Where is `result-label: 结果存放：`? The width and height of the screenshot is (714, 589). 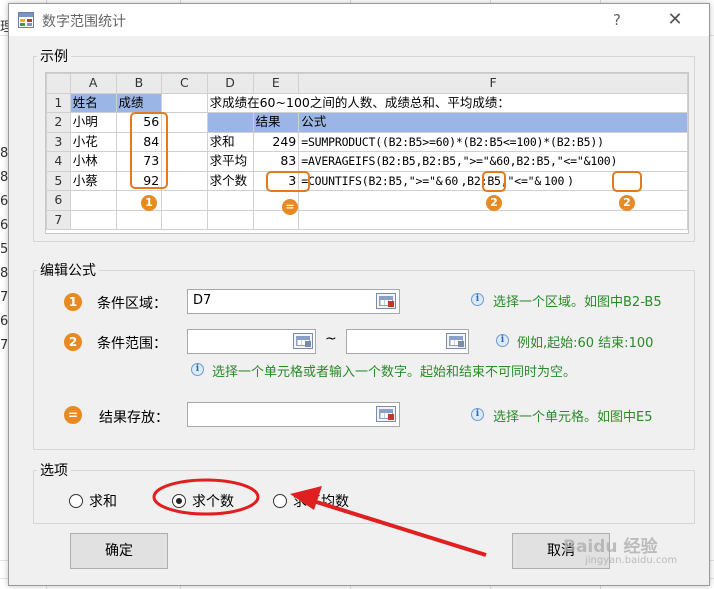
result-label: 结果存放： is located at coordinates (134, 418).